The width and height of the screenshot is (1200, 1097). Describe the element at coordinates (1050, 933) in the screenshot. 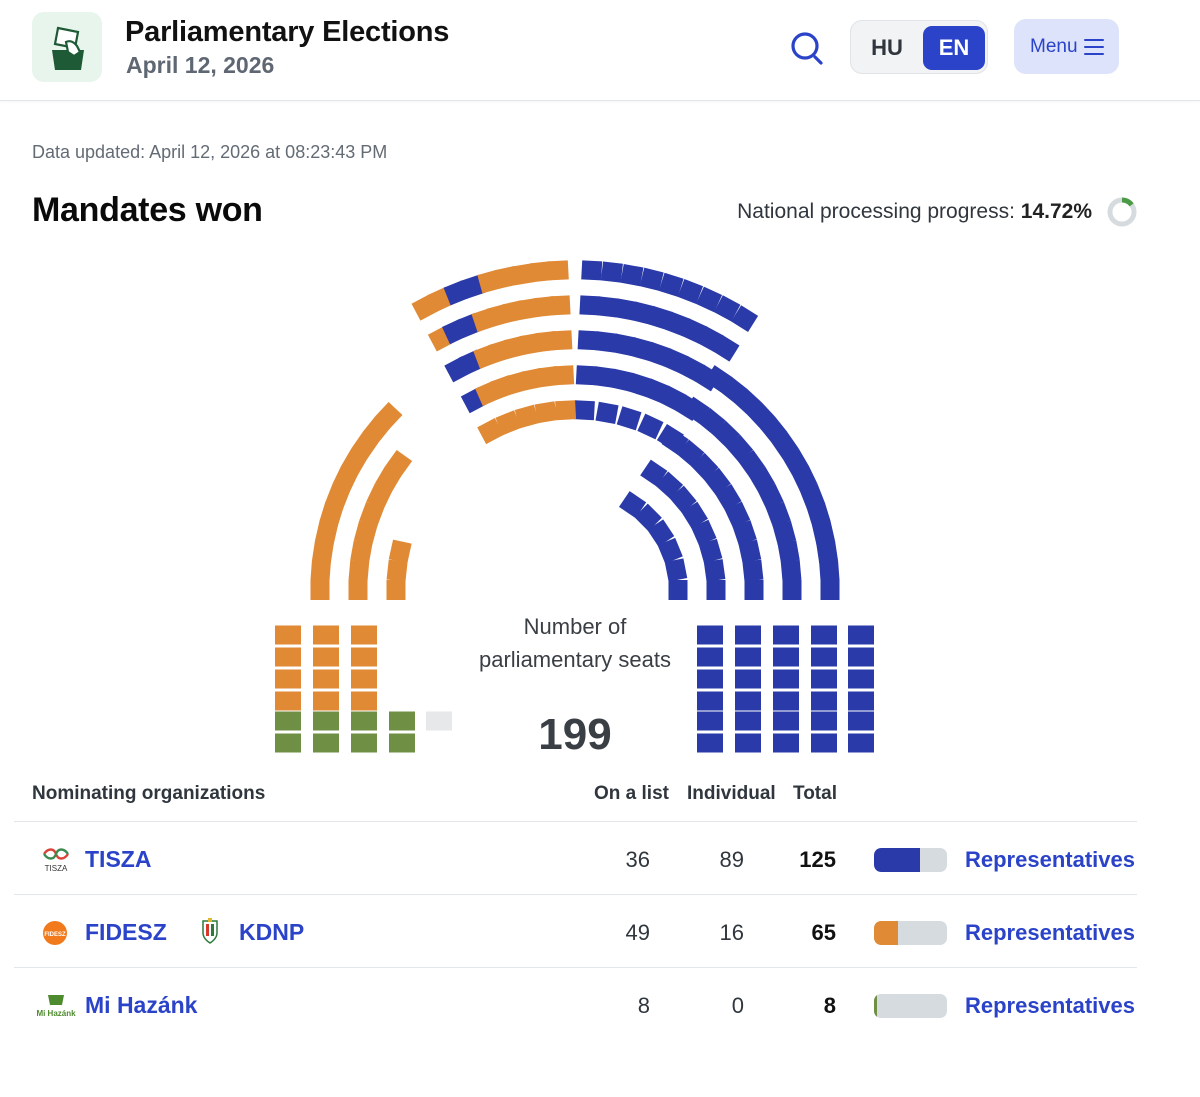

I see `representatives-link-fidesz-kdnp: Representatives` at that location.